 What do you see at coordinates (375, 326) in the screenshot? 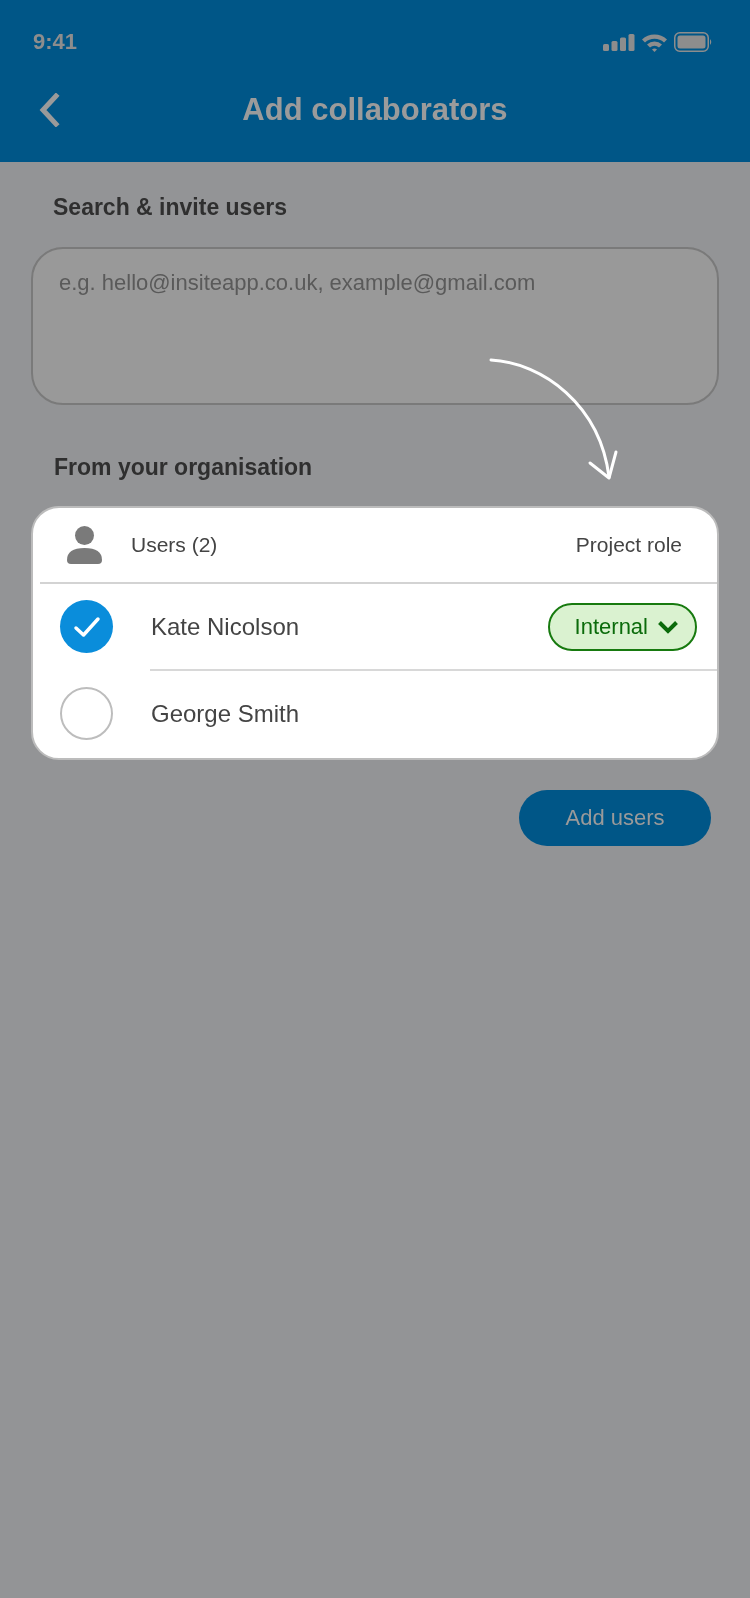
I see `invite-field: e.g. hello@insiteapp.co.uk, example@gmail.com` at bounding box center [375, 326].